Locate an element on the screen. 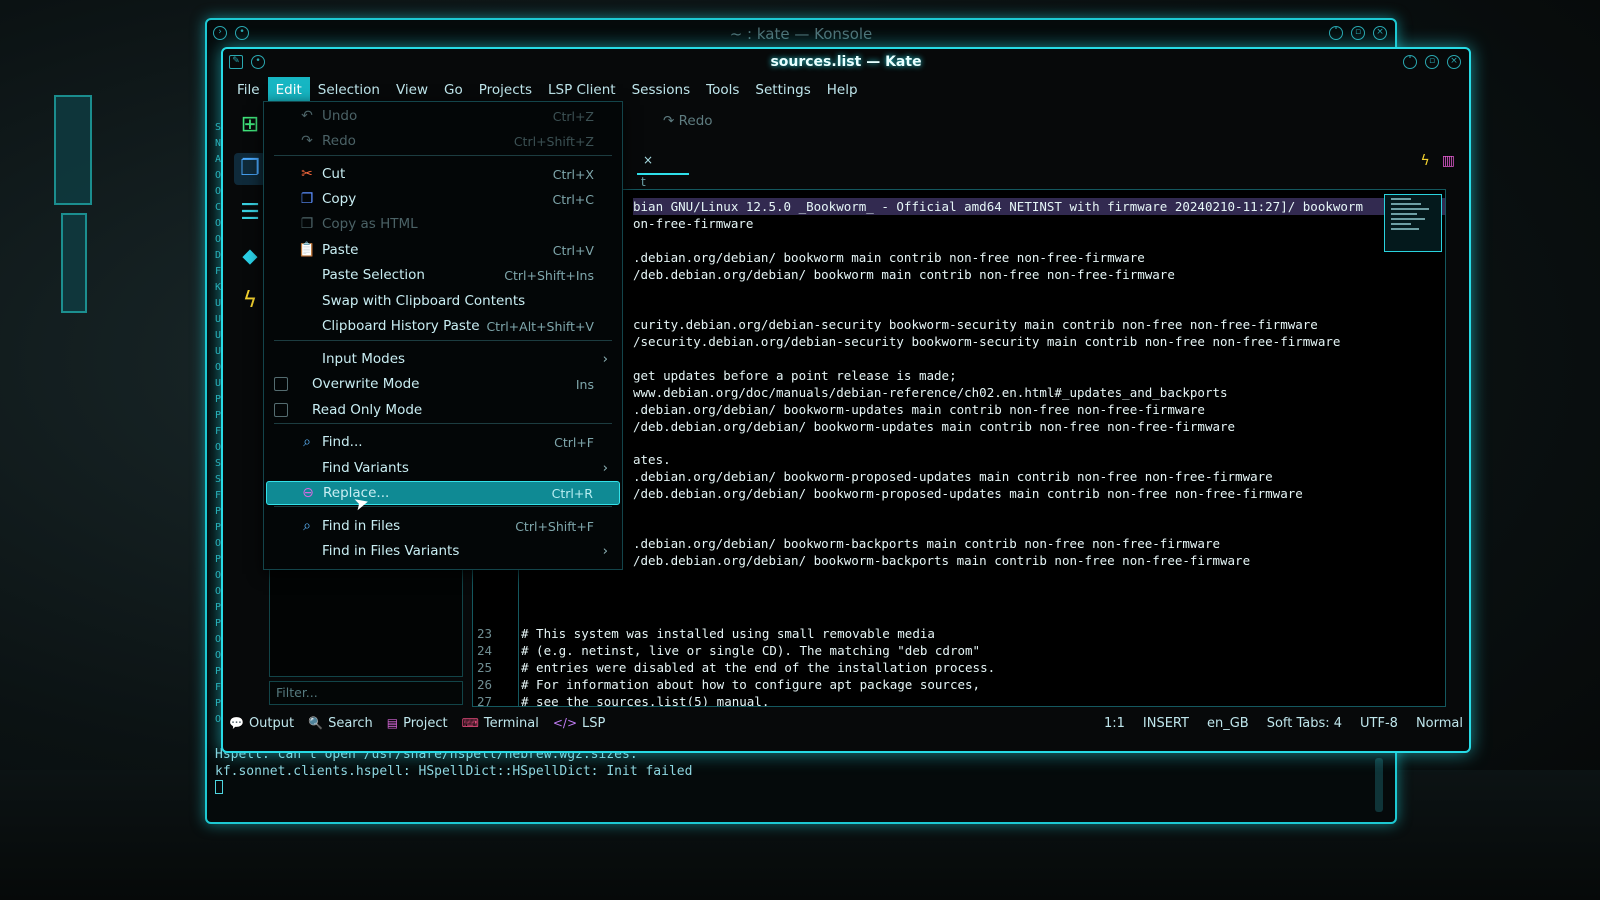 Image resolution: width=1600 pixels, height=900 pixels. shortcut-label: Ctrl+Shift+Z is located at coordinates (553, 141).